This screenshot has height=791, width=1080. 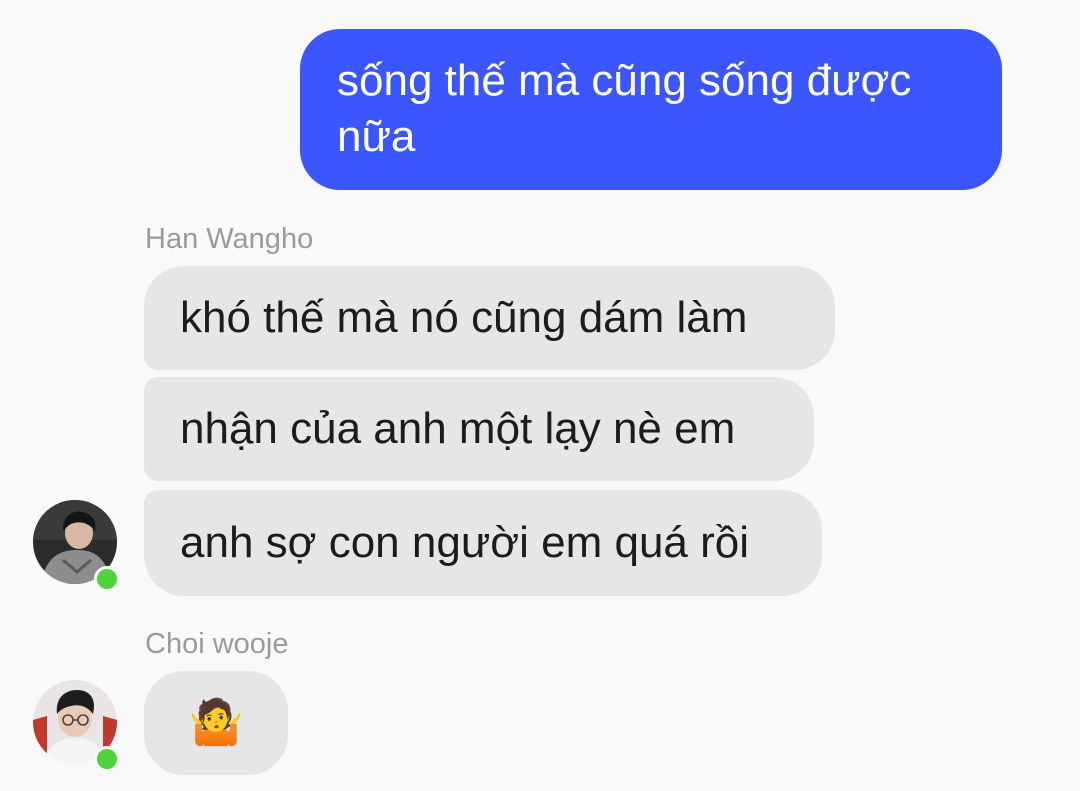 I want to click on incoming-emoji-bubble: 🤷, so click(x=216, y=723).